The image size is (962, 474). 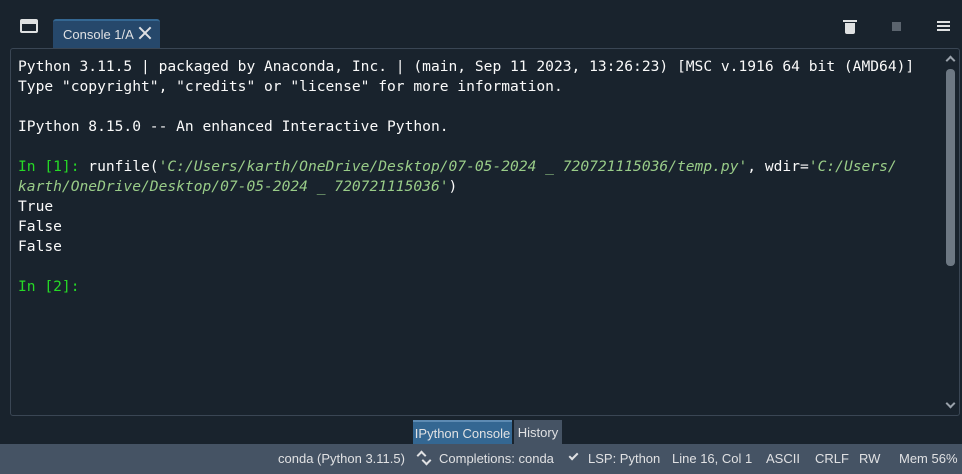 What do you see at coordinates (783, 458) in the screenshot?
I see `status-encoding: ASCII` at bounding box center [783, 458].